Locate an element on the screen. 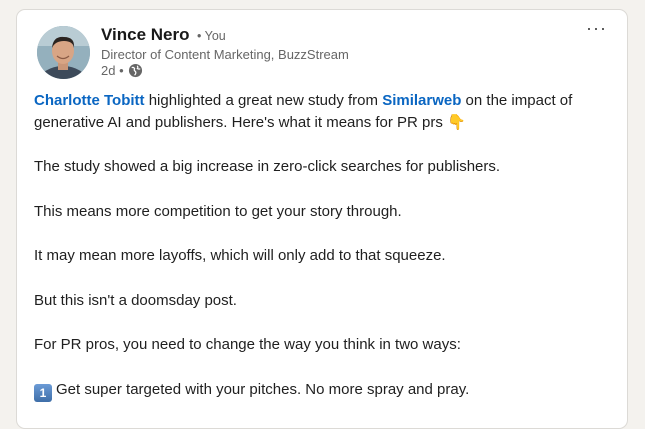 The width and height of the screenshot is (645, 429). author-relation: • You is located at coordinates (211, 36).